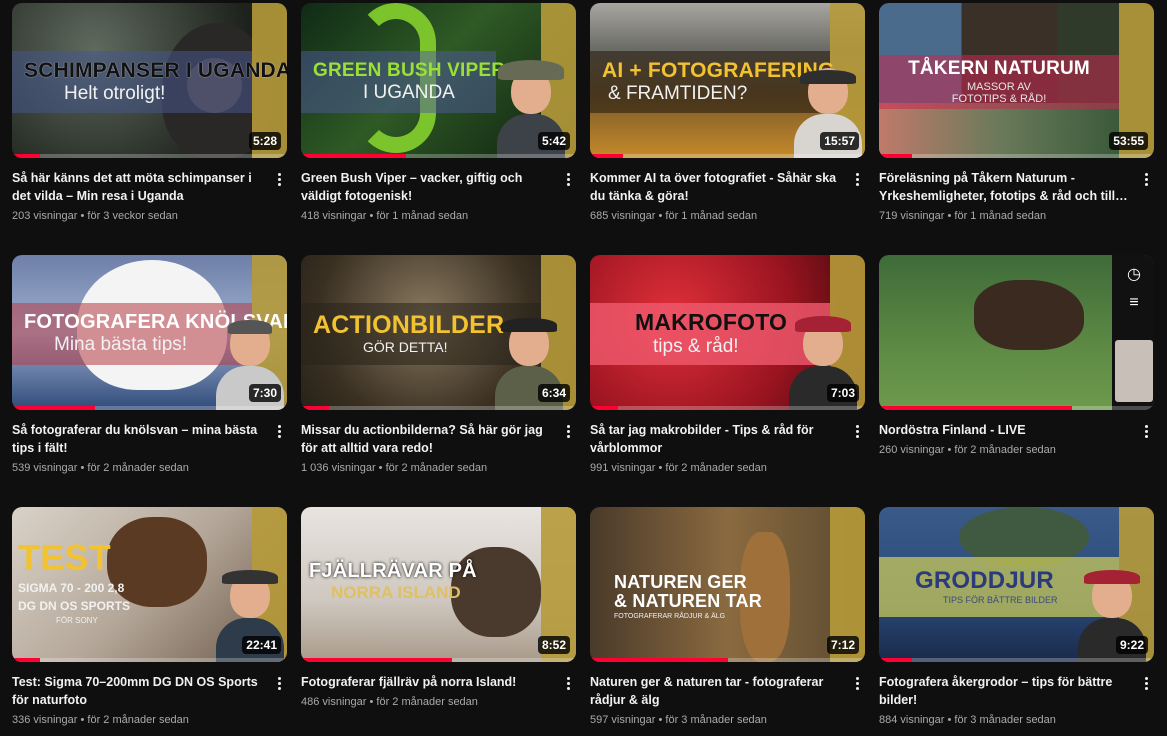 Image resolution: width=1167 pixels, height=736 pixels. Describe the element at coordinates (1003, 430) in the screenshot. I see `video-title: Nordöstra Finland - LIVE` at that location.